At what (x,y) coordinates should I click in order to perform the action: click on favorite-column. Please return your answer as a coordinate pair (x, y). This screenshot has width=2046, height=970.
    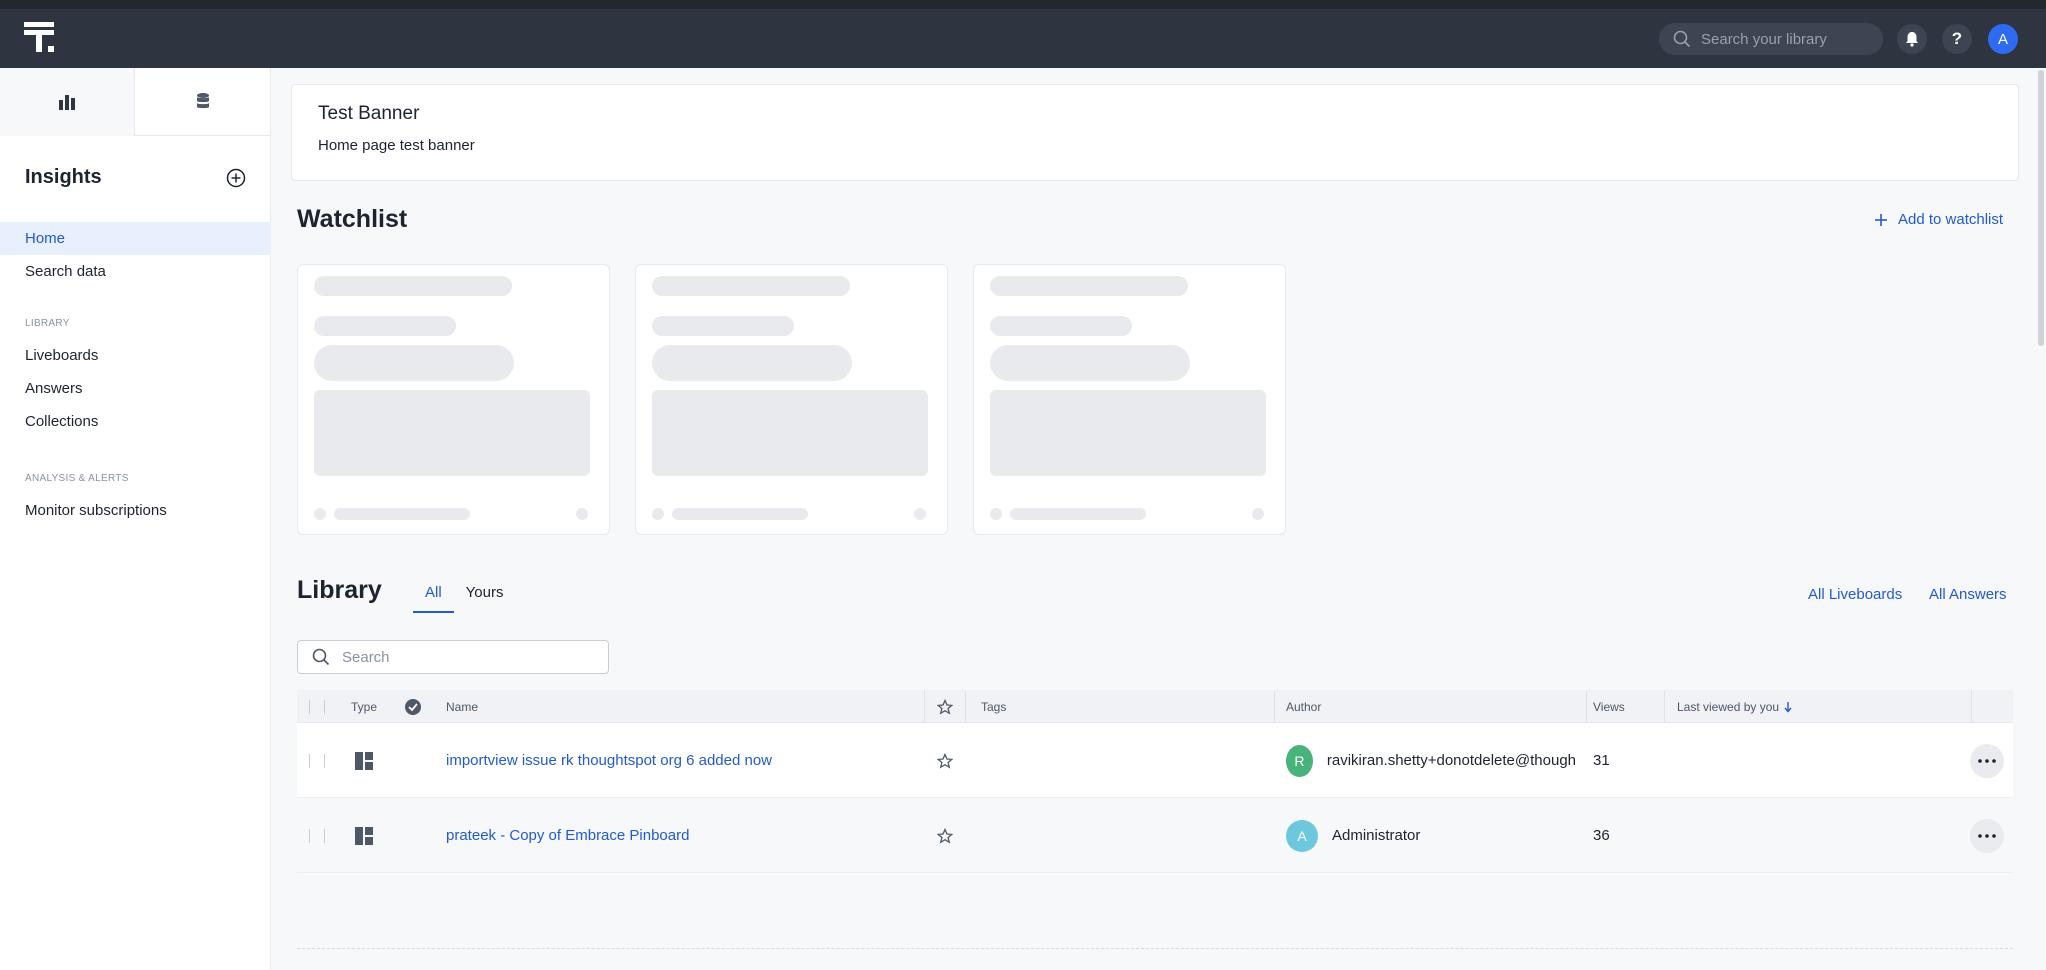
    Looking at the image, I should click on (945, 706).